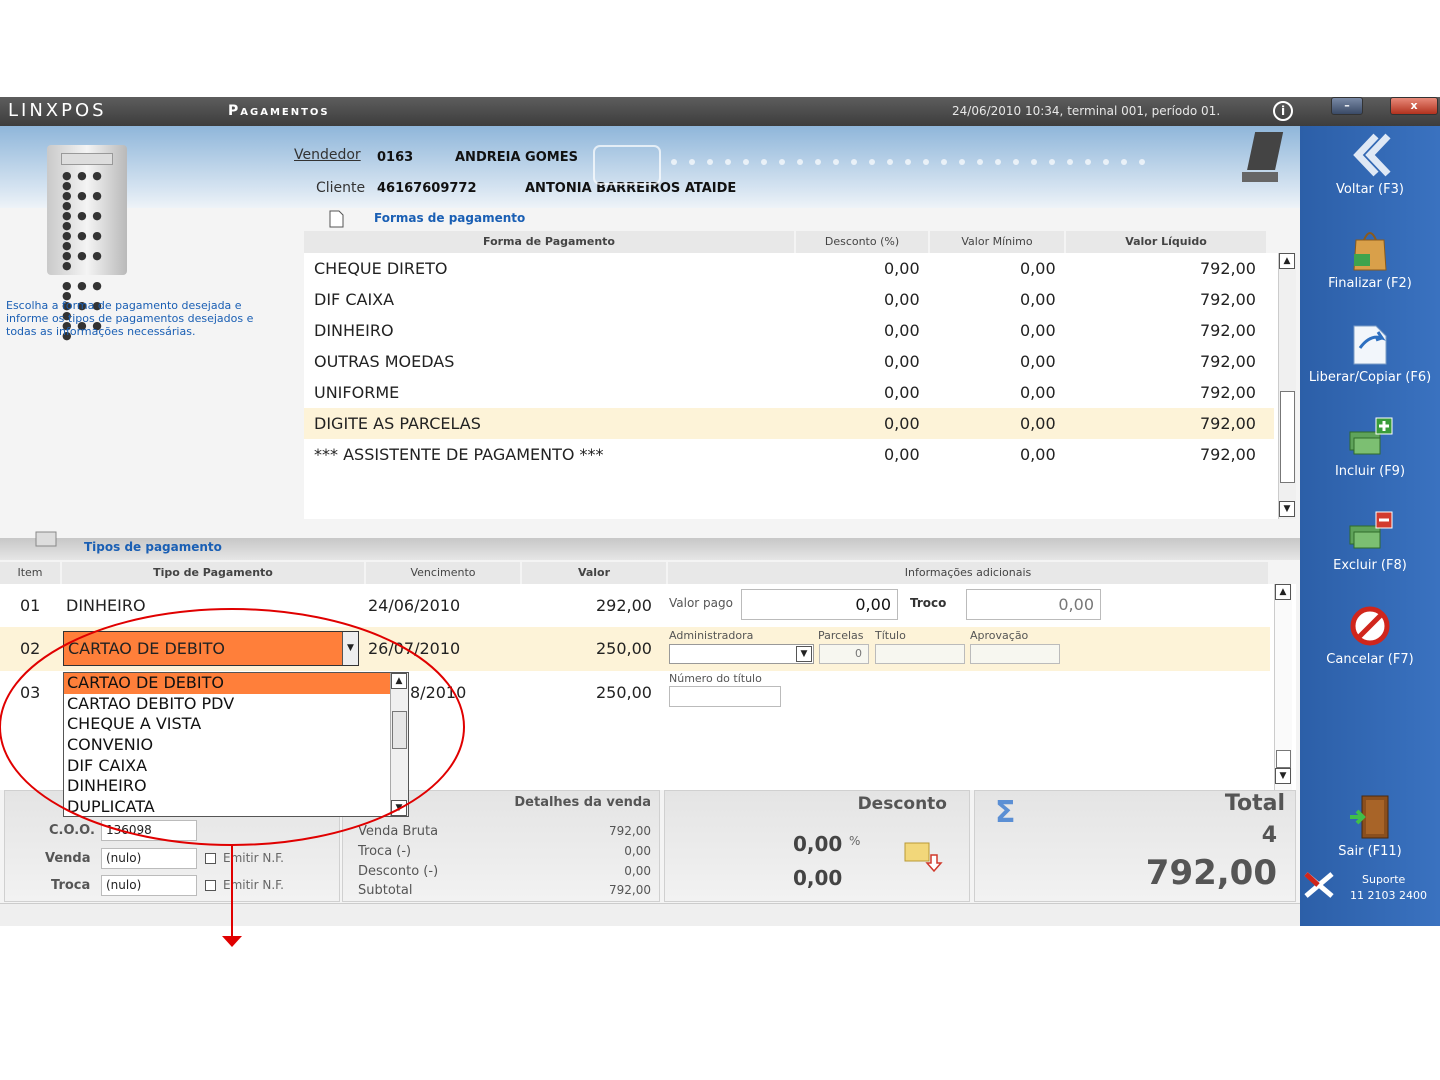  I want to click on dropdown-option: CARTAO DEBITO PDV, so click(236, 704).